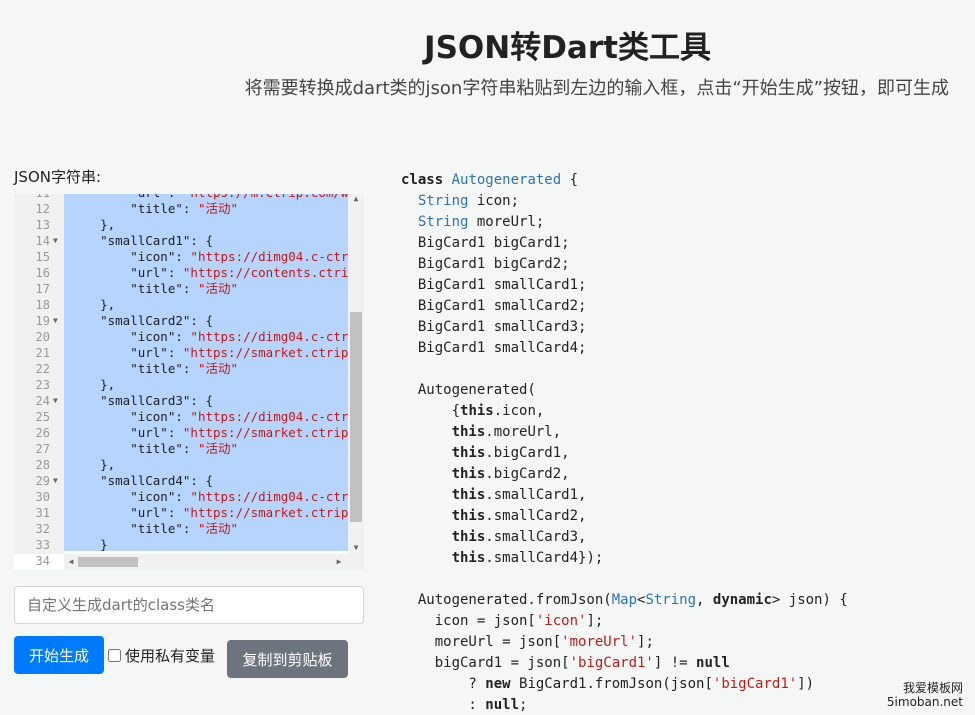 Image resolution: width=975 pixels, height=715 pixels. I want to click on dart-keyword: class, so click(422, 180).